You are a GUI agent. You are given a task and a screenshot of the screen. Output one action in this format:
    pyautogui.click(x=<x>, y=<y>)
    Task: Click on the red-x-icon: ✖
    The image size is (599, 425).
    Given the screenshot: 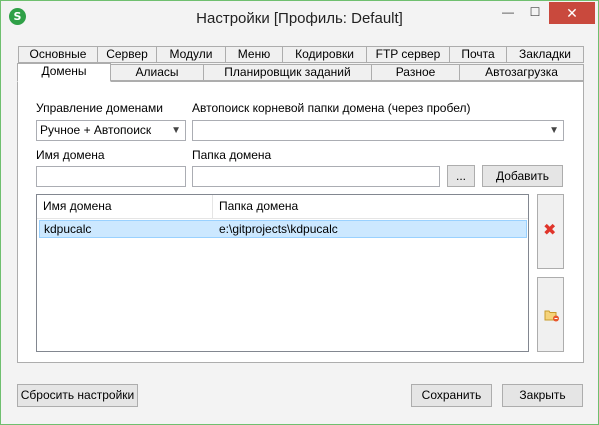 What is the action you would take?
    pyautogui.click(x=550, y=230)
    